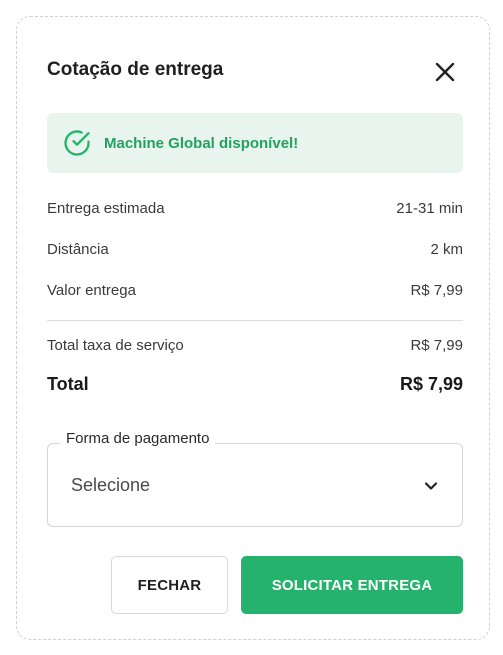  I want to click on divider, so click(255, 320).